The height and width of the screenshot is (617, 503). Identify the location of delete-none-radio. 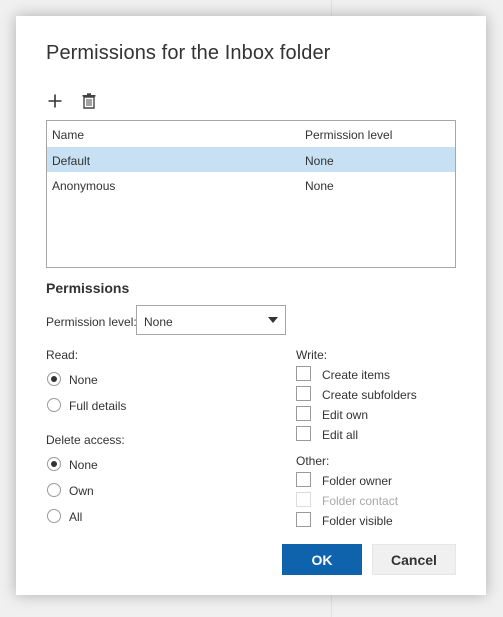
(54, 464).